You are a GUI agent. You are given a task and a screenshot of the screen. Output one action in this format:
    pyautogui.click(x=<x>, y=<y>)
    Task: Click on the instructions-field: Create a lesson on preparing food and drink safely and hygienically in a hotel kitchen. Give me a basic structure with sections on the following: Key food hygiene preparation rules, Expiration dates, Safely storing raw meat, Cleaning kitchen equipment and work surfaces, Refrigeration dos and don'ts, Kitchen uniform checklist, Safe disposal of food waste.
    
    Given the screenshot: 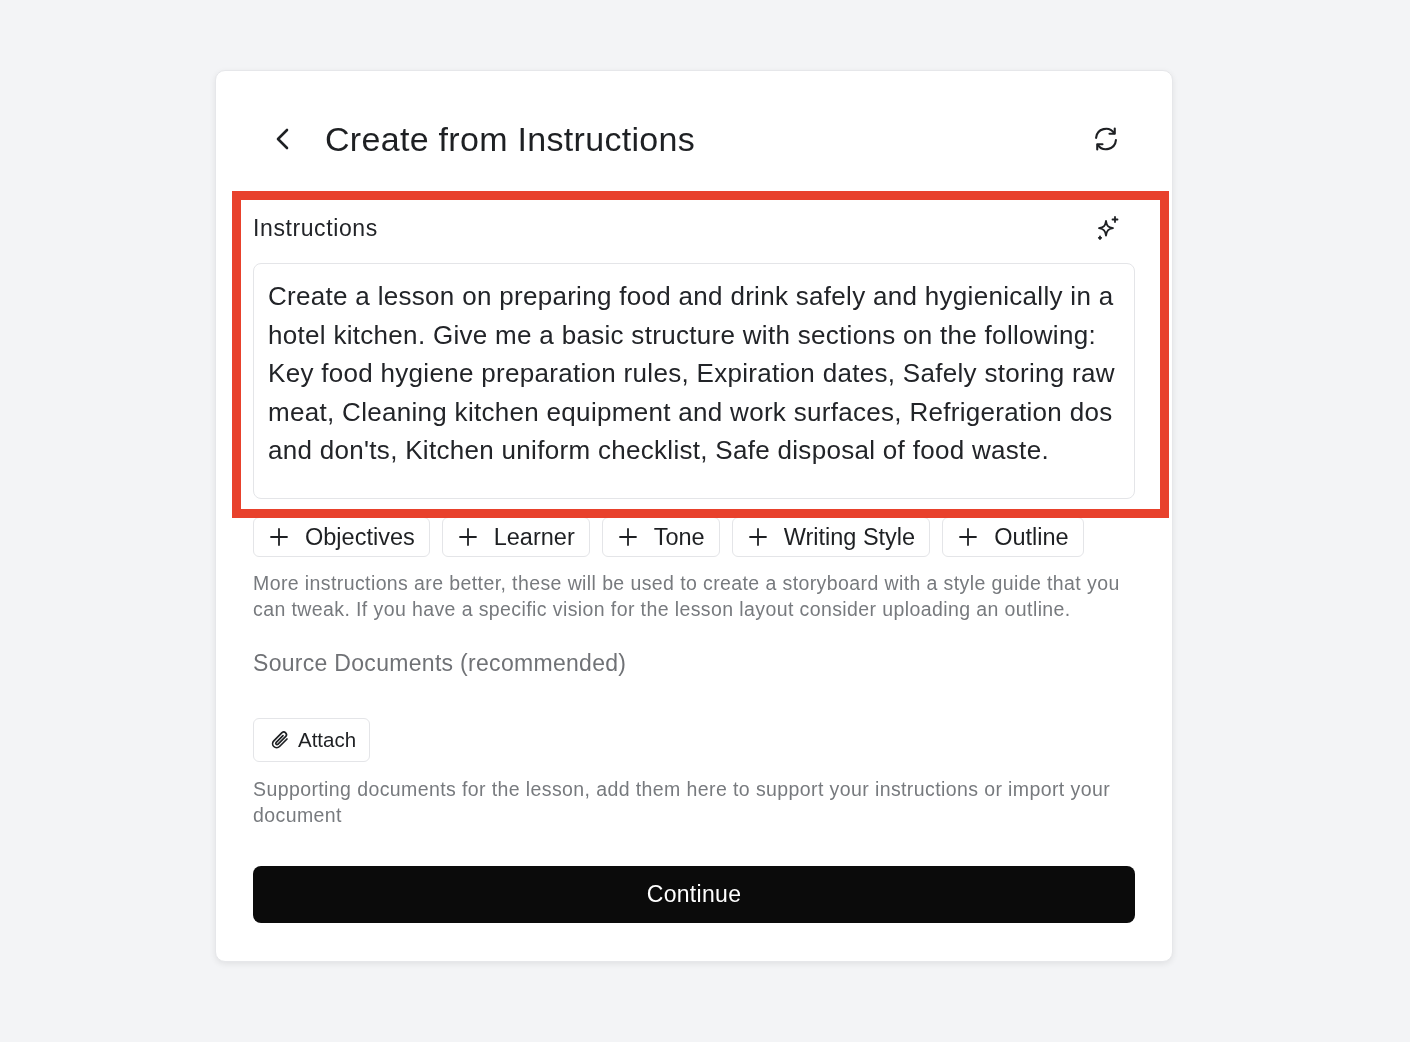 What is the action you would take?
    pyautogui.click(x=694, y=381)
    